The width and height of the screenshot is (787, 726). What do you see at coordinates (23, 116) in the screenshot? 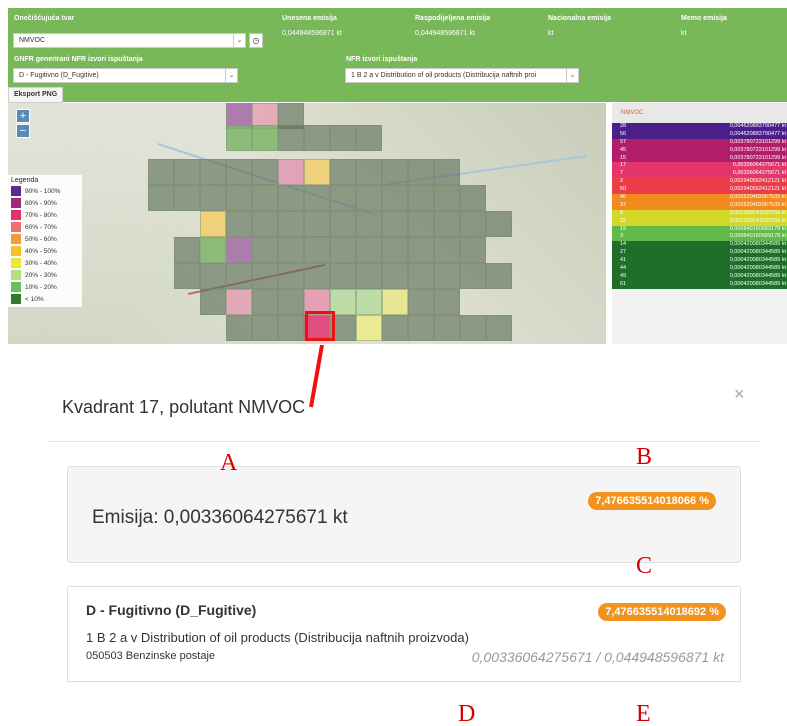
I see `zoom-in-button: +` at bounding box center [23, 116].